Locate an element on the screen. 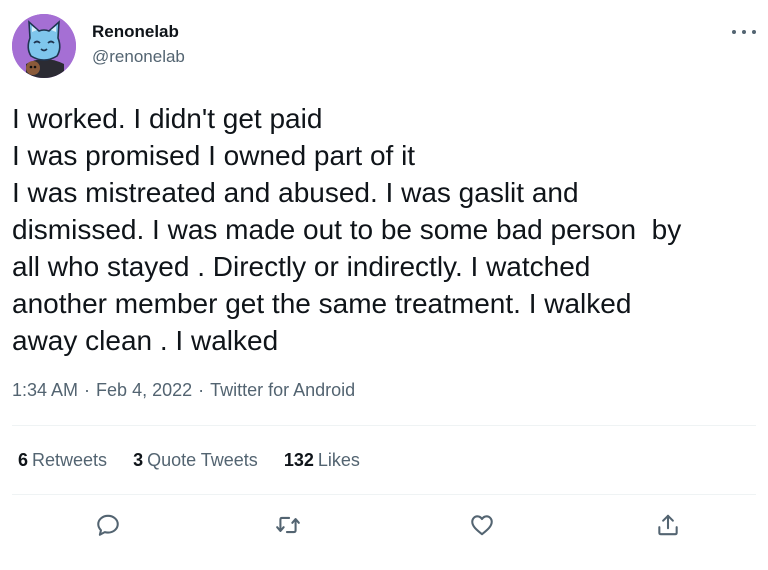  retweet-button is located at coordinates (288, 525).